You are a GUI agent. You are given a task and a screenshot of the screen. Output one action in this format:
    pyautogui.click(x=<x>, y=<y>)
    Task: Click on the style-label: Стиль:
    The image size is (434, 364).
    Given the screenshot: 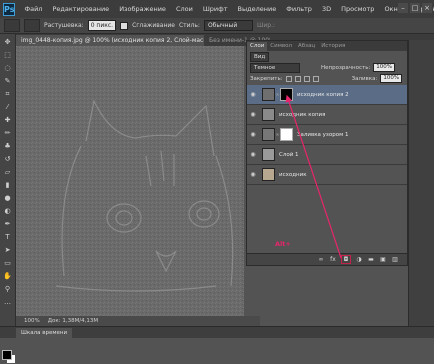 What is the action you would take?
    pyautogui.click(x=189, y=25)
    